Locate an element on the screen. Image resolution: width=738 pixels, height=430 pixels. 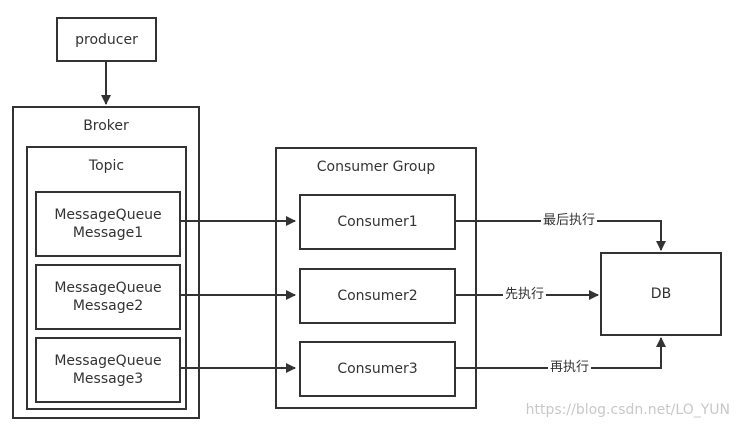
edge-label-first: 最后执行 is located at coordinates (569, 221).